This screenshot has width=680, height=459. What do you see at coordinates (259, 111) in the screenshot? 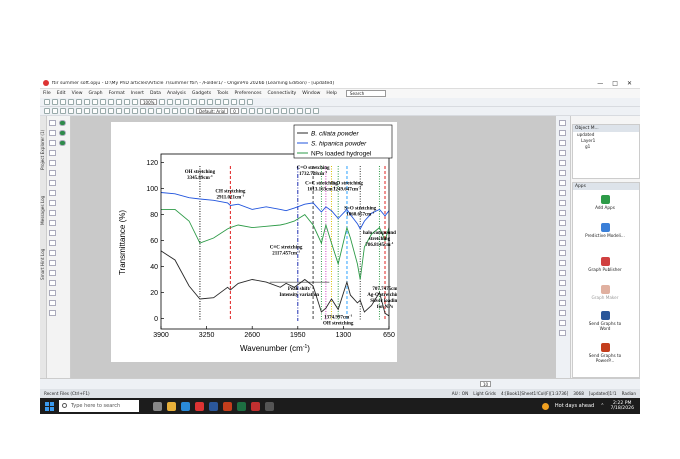
I see `underline-icon` at bounding box center [259, 111].